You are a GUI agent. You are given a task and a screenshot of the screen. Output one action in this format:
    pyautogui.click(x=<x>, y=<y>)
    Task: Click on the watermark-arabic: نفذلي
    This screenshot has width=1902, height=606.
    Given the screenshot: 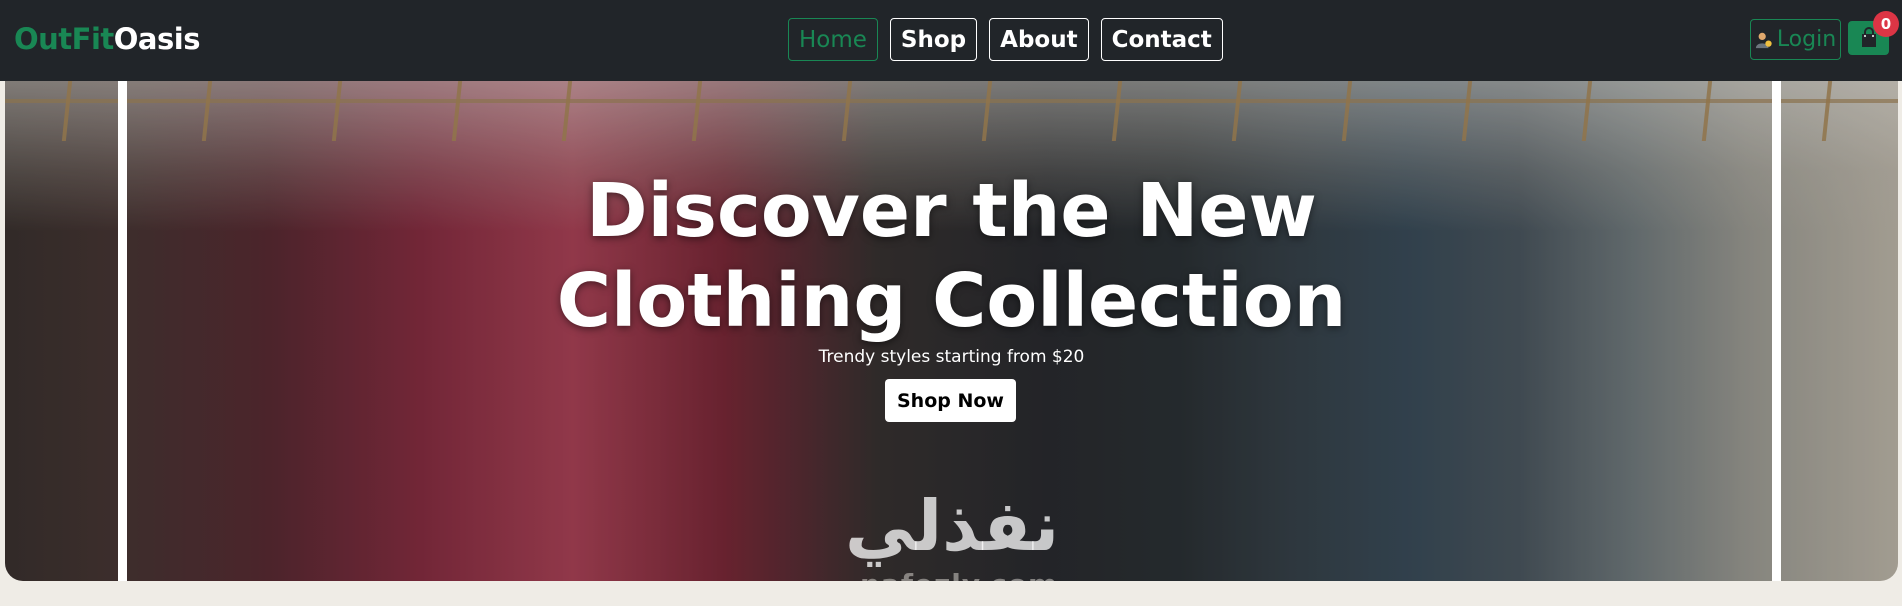 What is the action you would take?
    pyautogui.click(x=952, y=526)
    